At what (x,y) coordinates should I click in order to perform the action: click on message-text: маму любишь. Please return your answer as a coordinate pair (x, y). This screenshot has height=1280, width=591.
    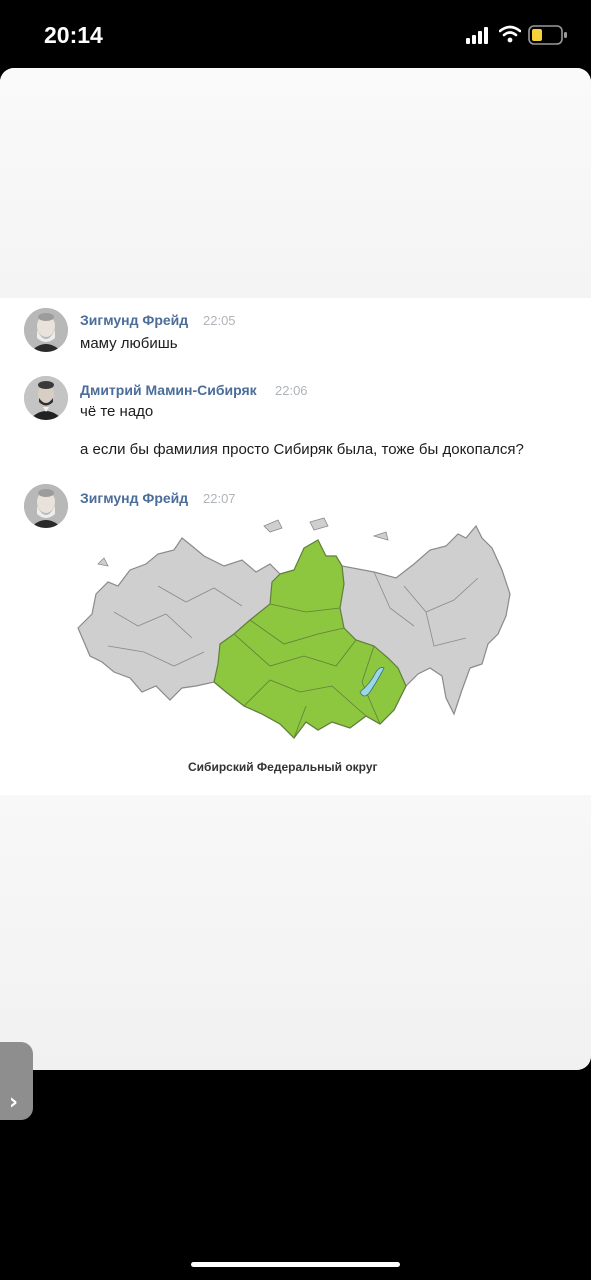
    Looking at the image, I should click on (129, 343).